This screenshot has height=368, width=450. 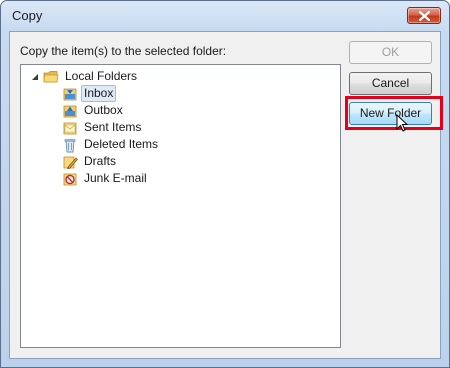 What do you see at coordinates (99, 93) in the screenshot?
I see `tree-item-label: Inbox` at bounding box center [99, 93].